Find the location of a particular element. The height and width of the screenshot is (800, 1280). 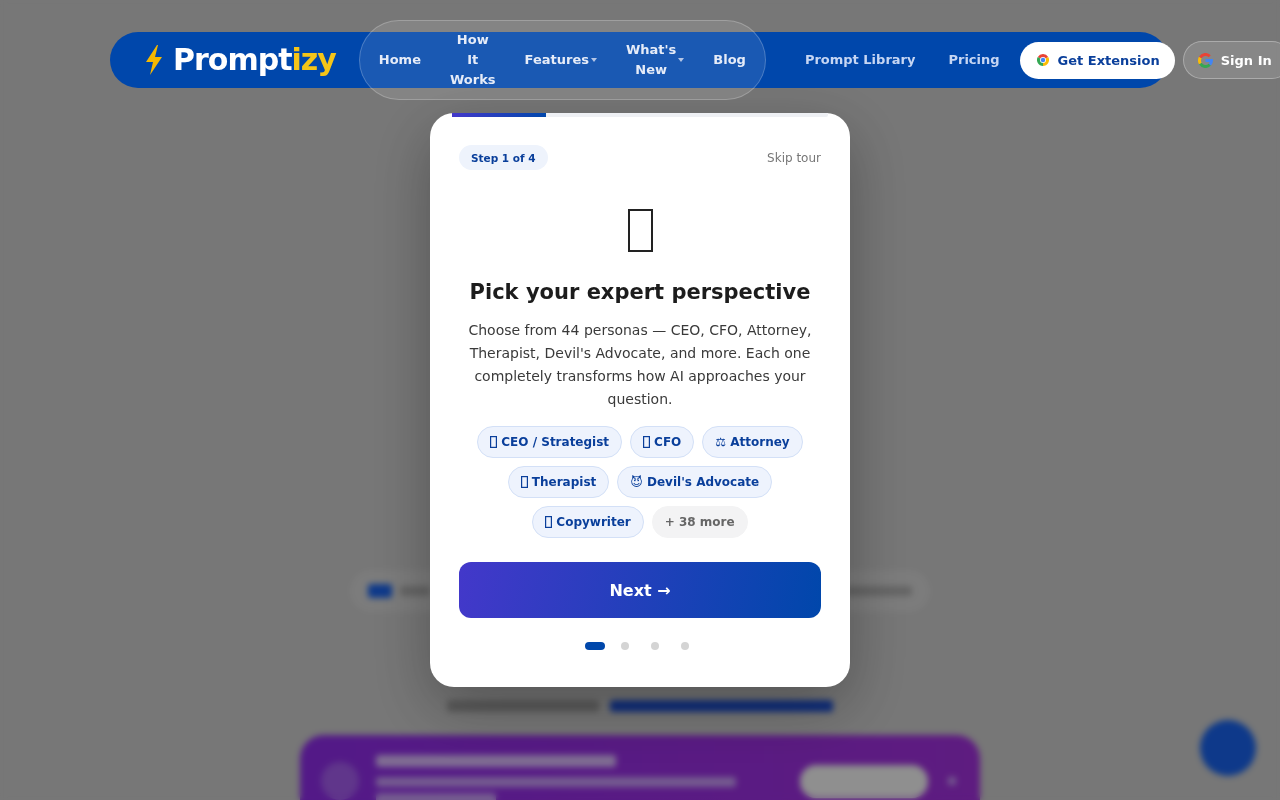

brand-logo: Promptizy is located at coordinates (254, 60).